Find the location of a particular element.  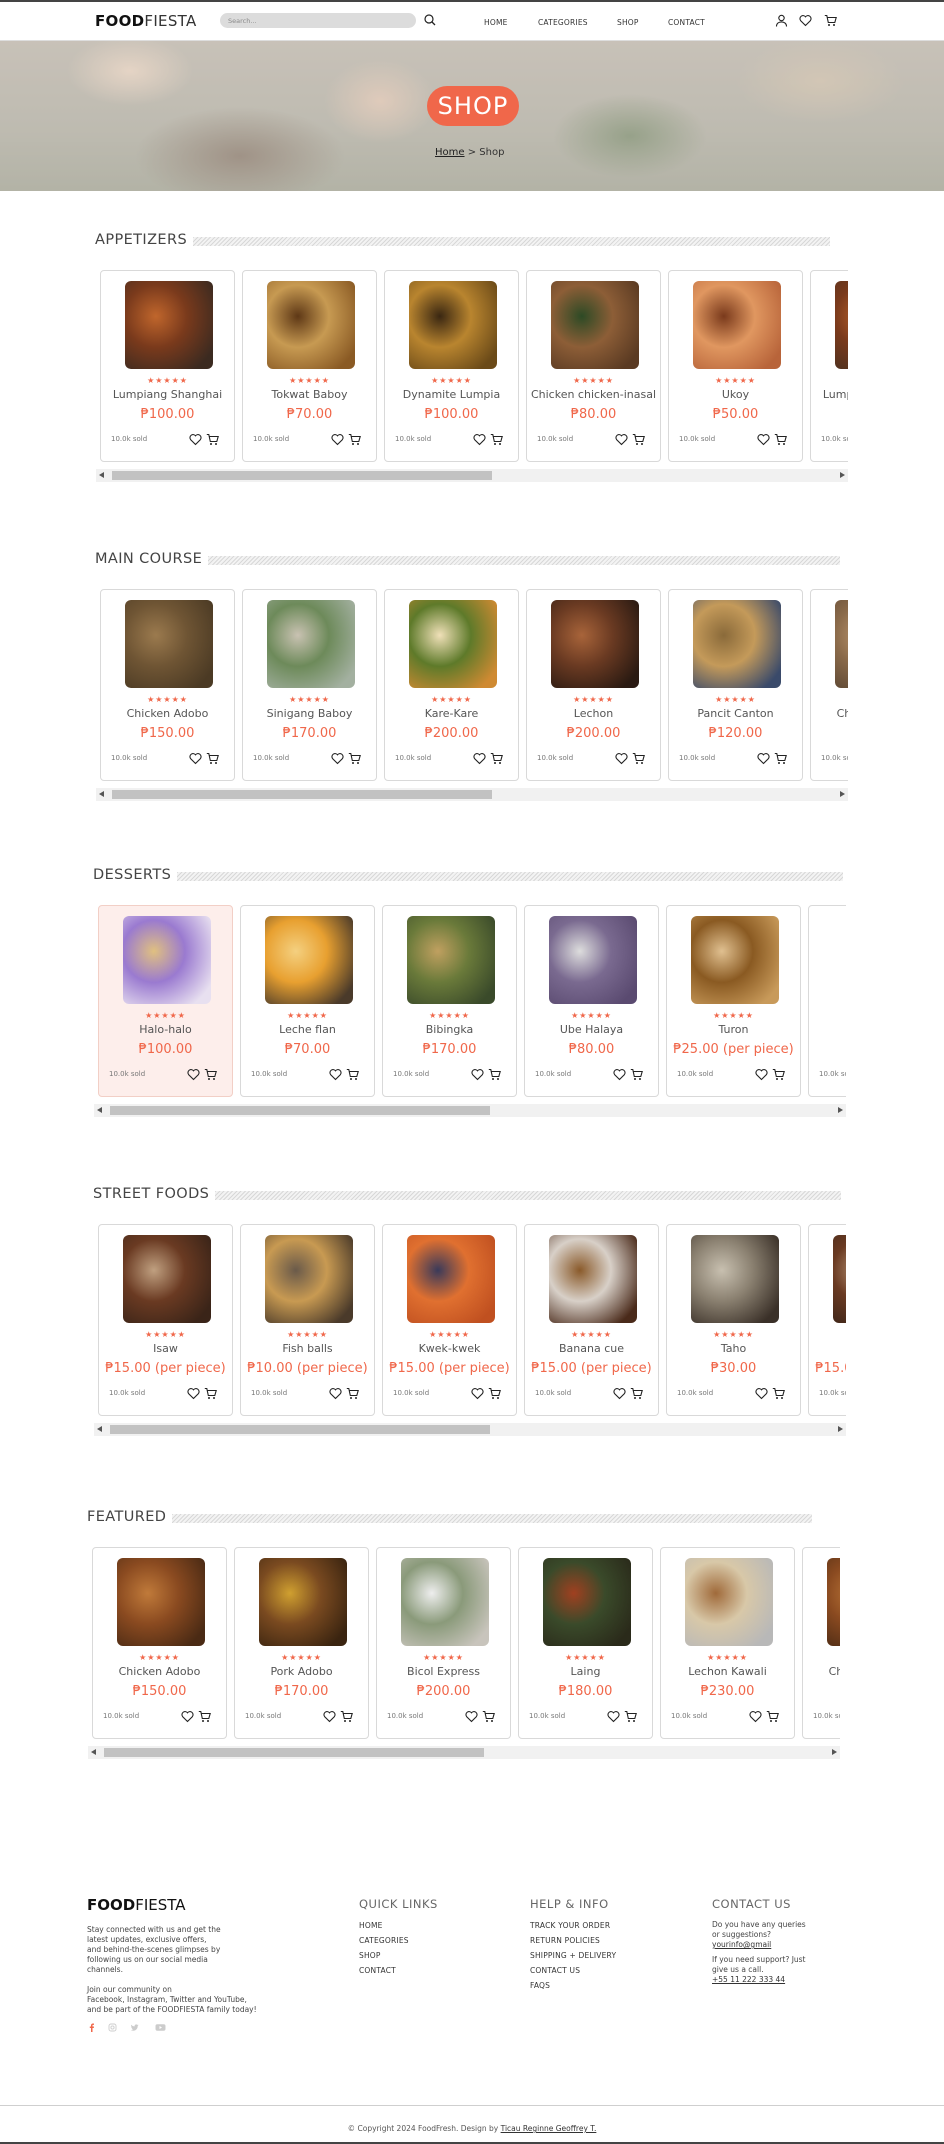

product-name: Laing is located at coordinates (585, 1671).